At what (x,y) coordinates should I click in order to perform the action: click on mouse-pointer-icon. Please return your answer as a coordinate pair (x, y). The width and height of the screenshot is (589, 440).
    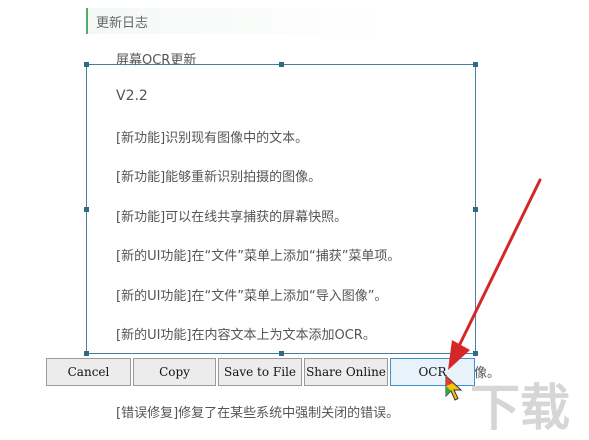
    Looking at the image, I should click on (454, 387).